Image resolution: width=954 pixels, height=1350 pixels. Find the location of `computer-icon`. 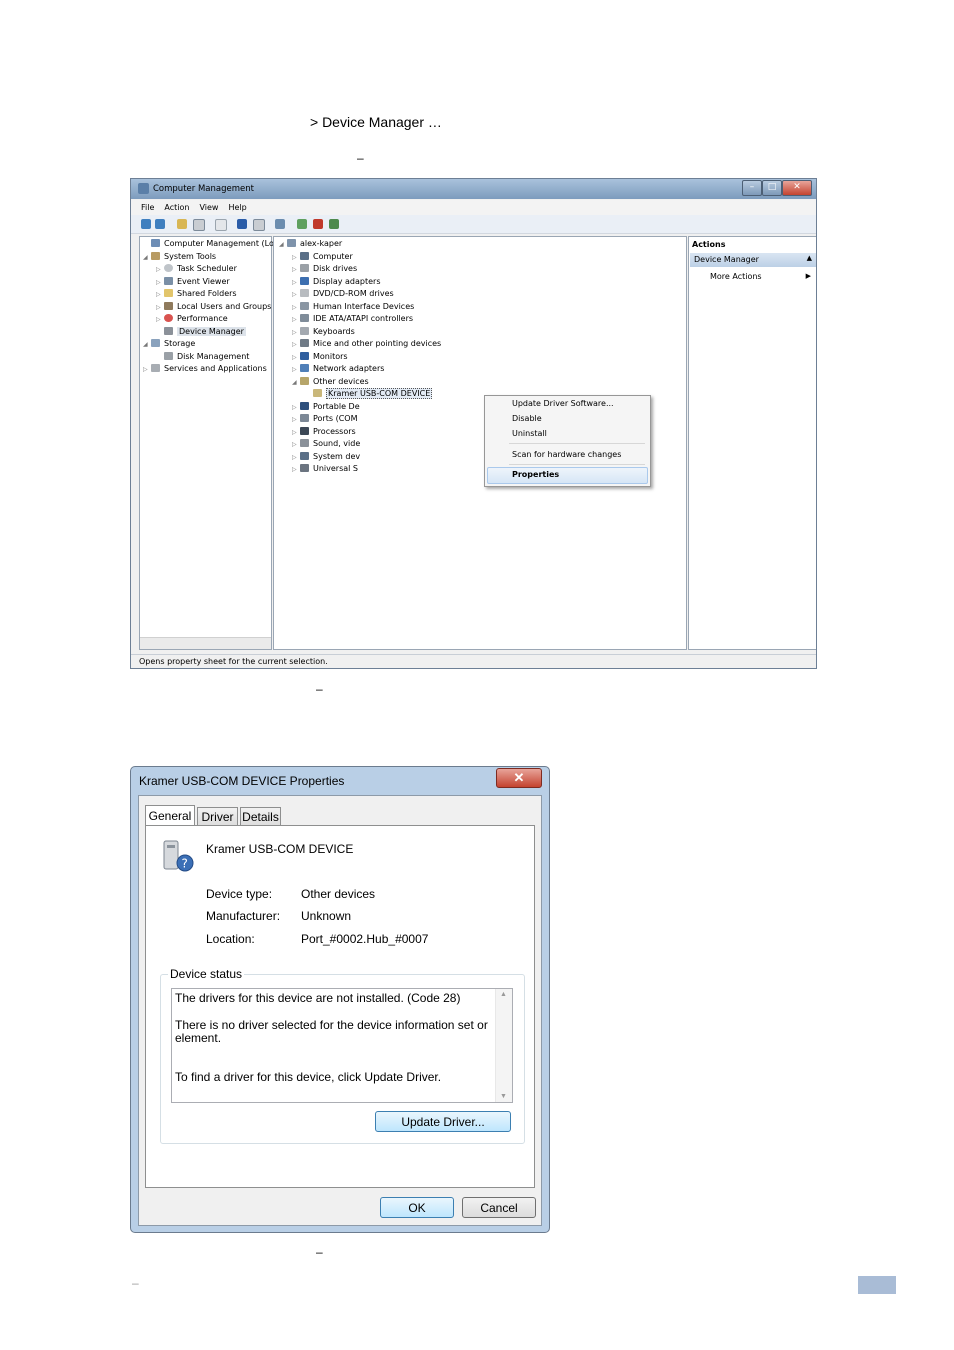

computer-icon is located at coordinates (291, 243).